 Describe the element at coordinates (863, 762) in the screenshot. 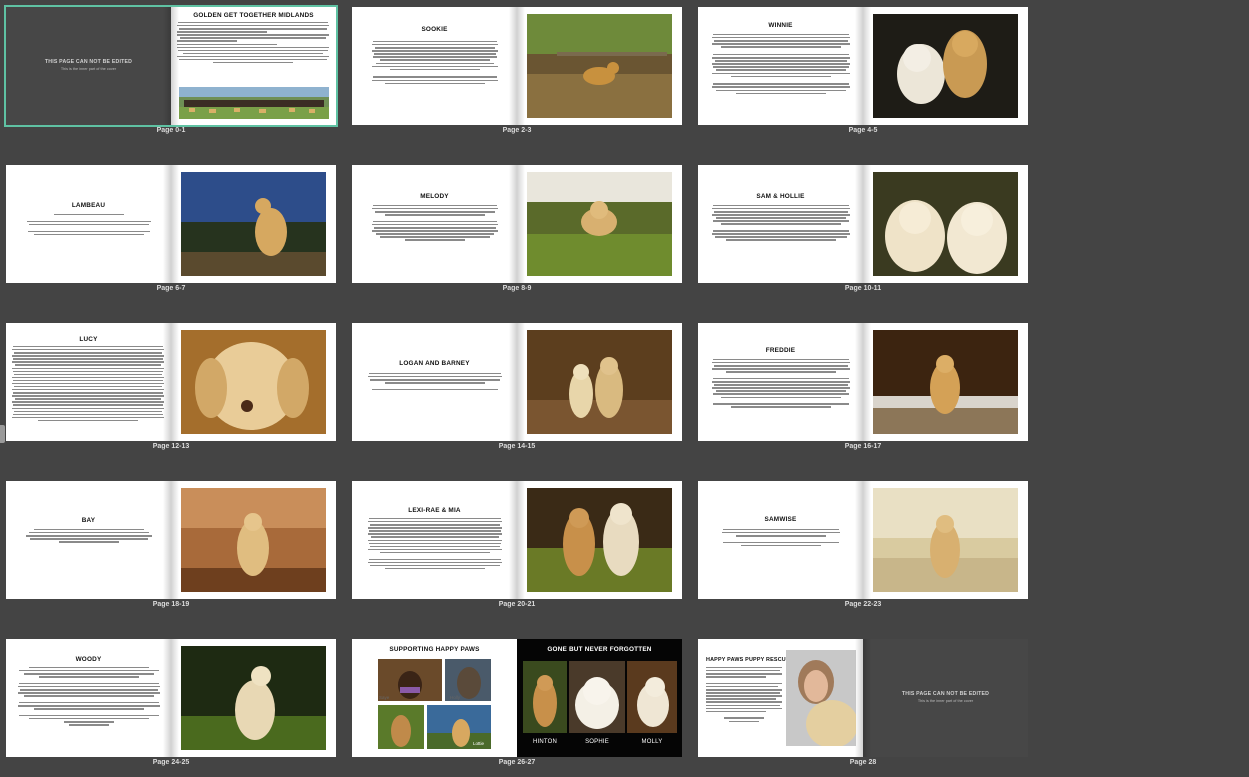

I see `spread-label: Page 28` at that location.